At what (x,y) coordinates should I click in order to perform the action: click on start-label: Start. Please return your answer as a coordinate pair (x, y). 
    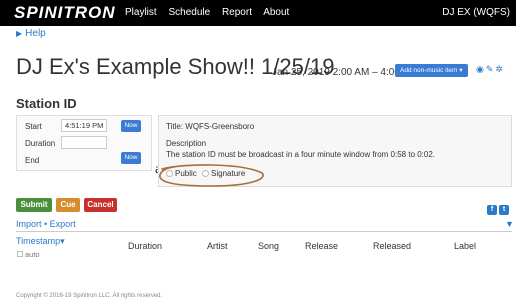
    Looking at the image, I should click on (33, 126).